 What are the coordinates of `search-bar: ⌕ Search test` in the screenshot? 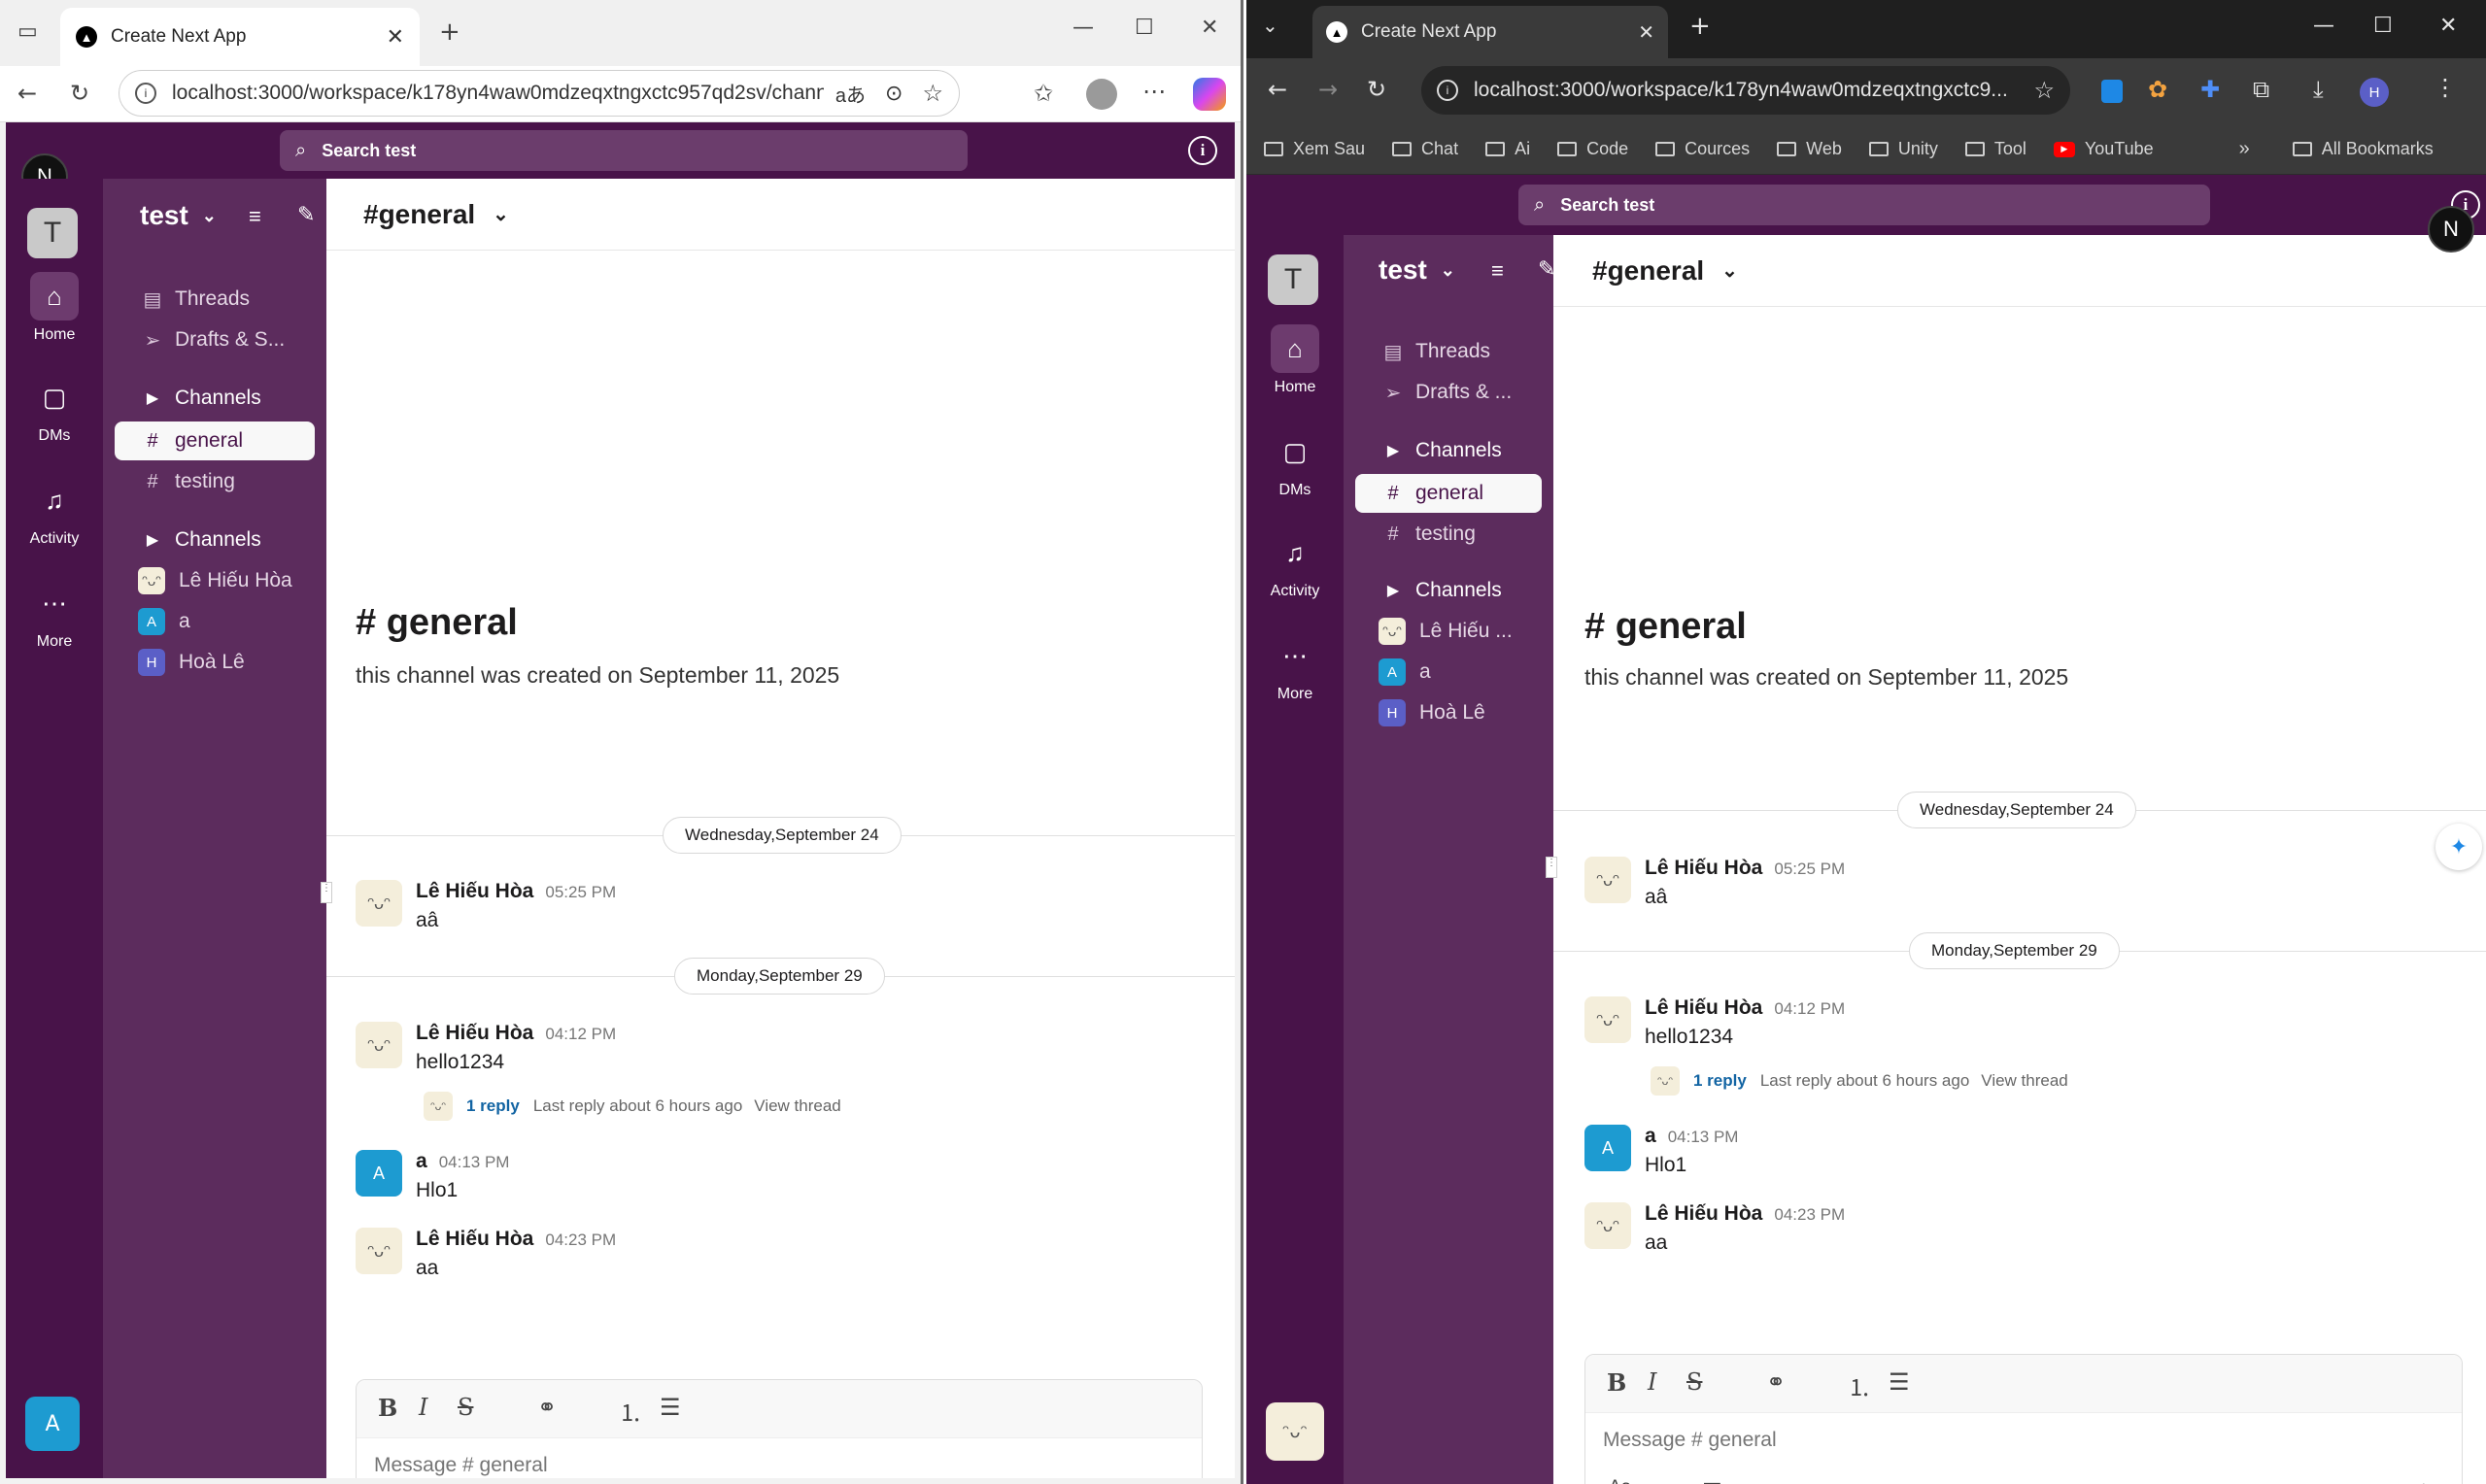 It's located at (1864, 205).